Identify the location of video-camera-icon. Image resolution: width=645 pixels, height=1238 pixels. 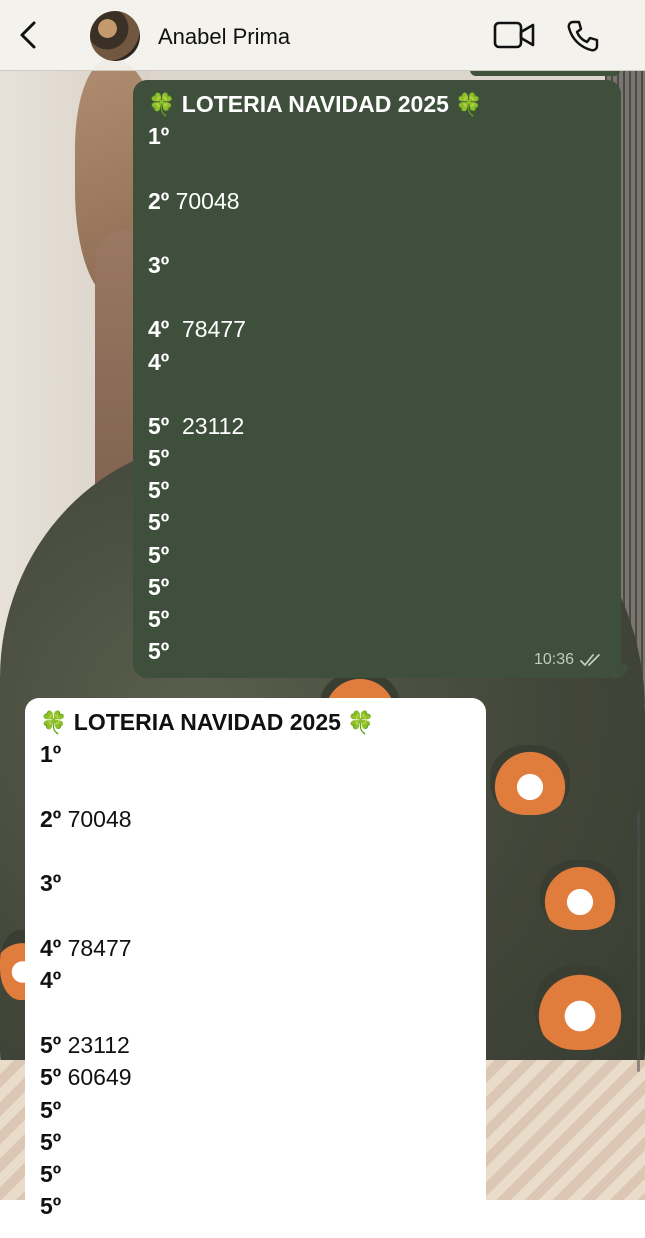
(514, 35).